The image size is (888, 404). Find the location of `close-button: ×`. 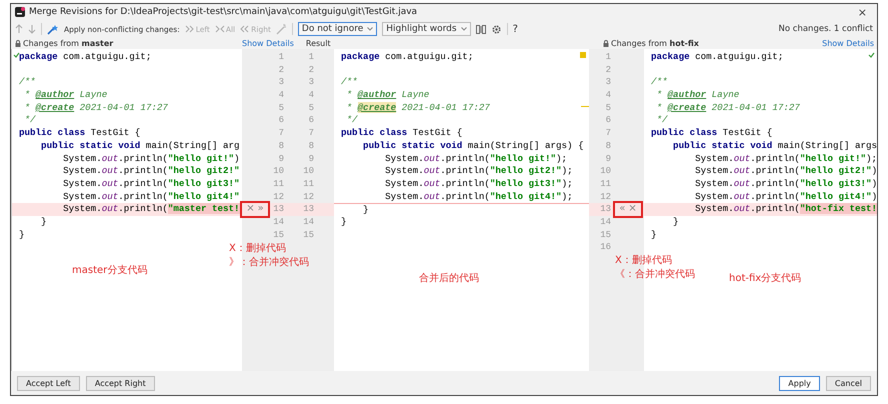

close-button: × is located at coordinates (862, 12).